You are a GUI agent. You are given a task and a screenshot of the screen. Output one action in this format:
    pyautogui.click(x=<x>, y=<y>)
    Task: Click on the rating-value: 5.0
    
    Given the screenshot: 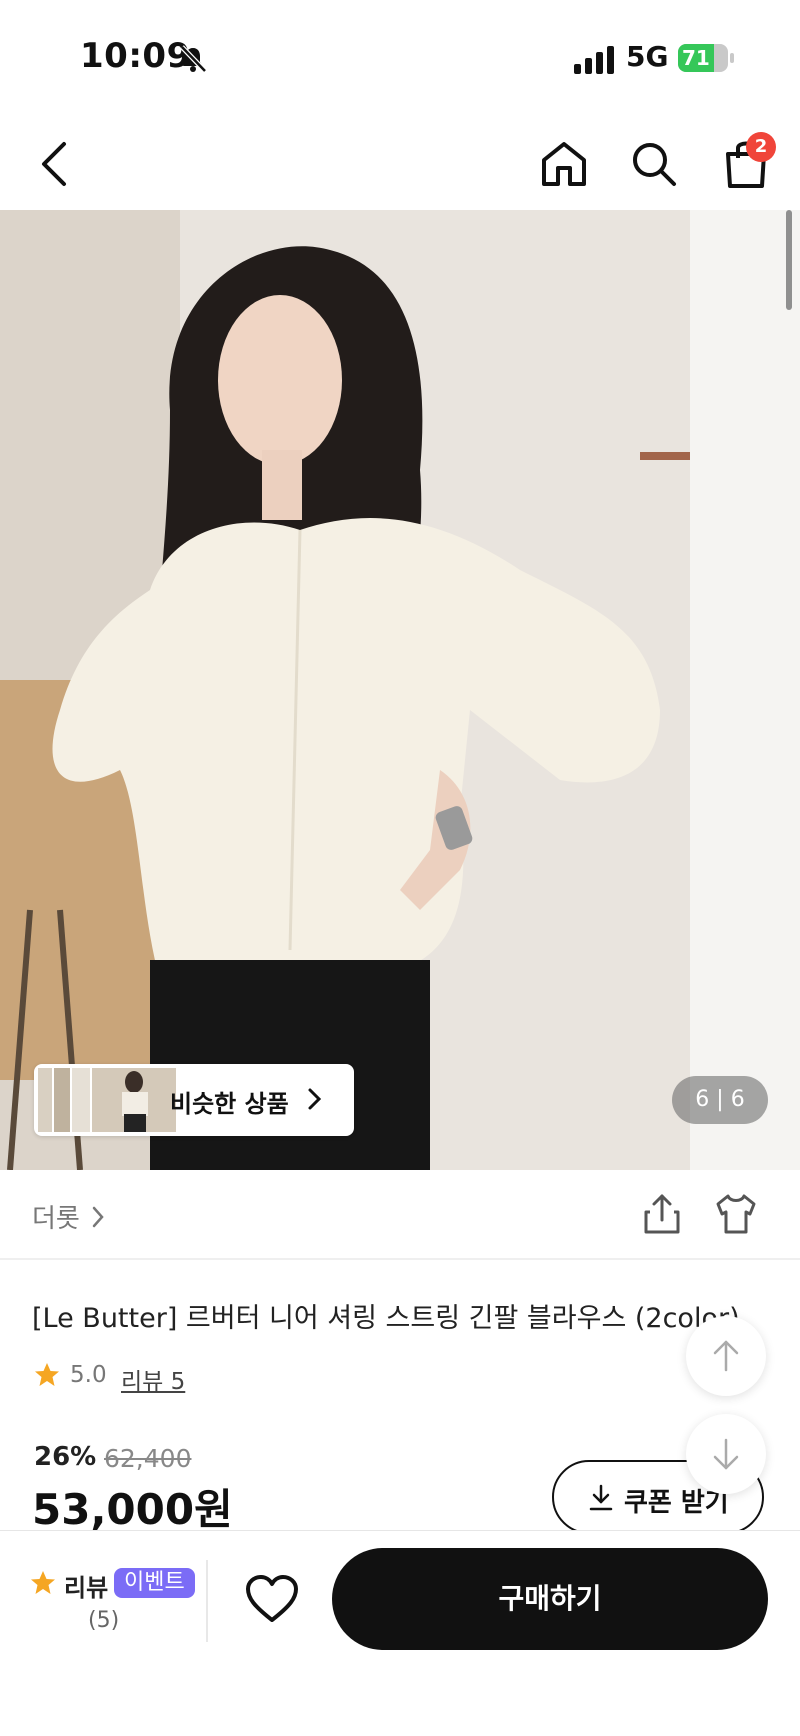 What is the action you would take?
    pyautogui.click(x=88, y=1375)
    